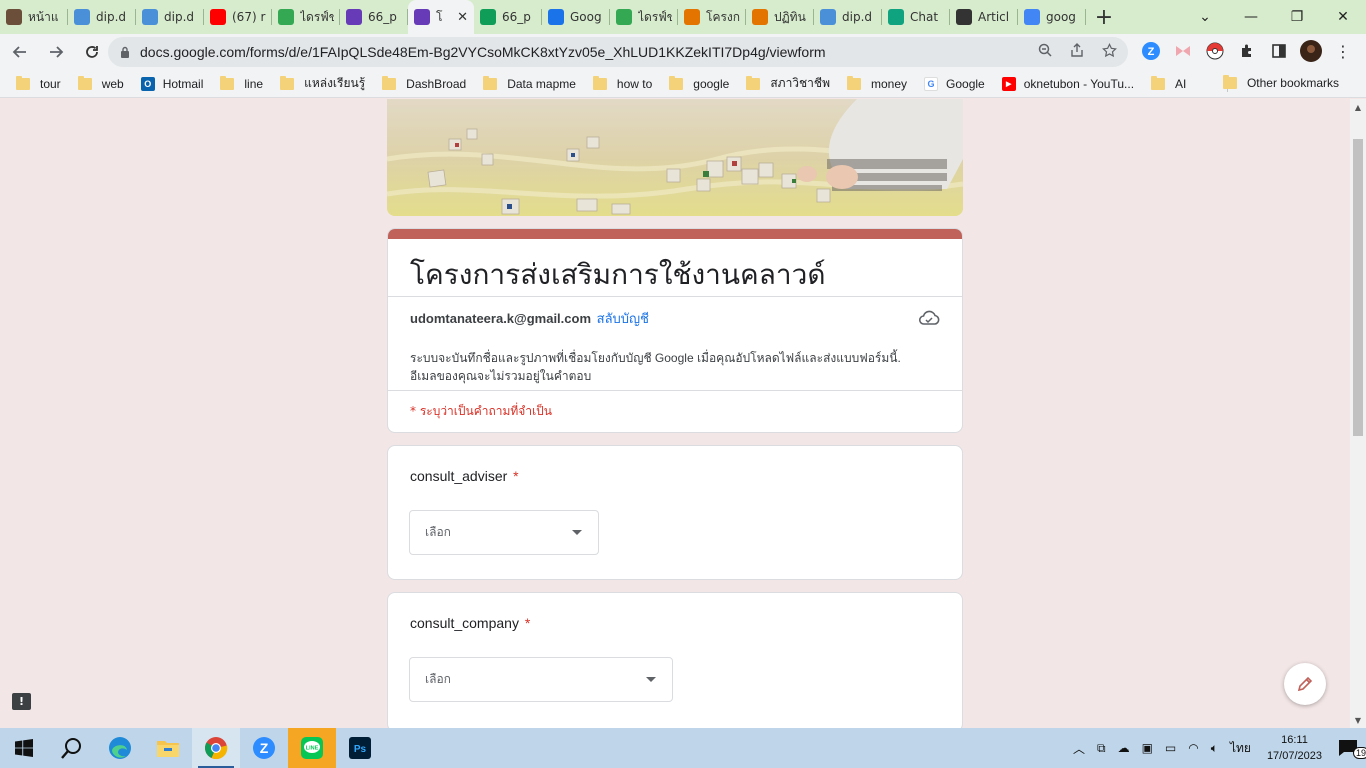 The height and width of the screenshot is (768, 1366). Describe the element at coordinates (1343, 51) in the screenshot. I see `menu-kebab-icon: ⋮` at that location.